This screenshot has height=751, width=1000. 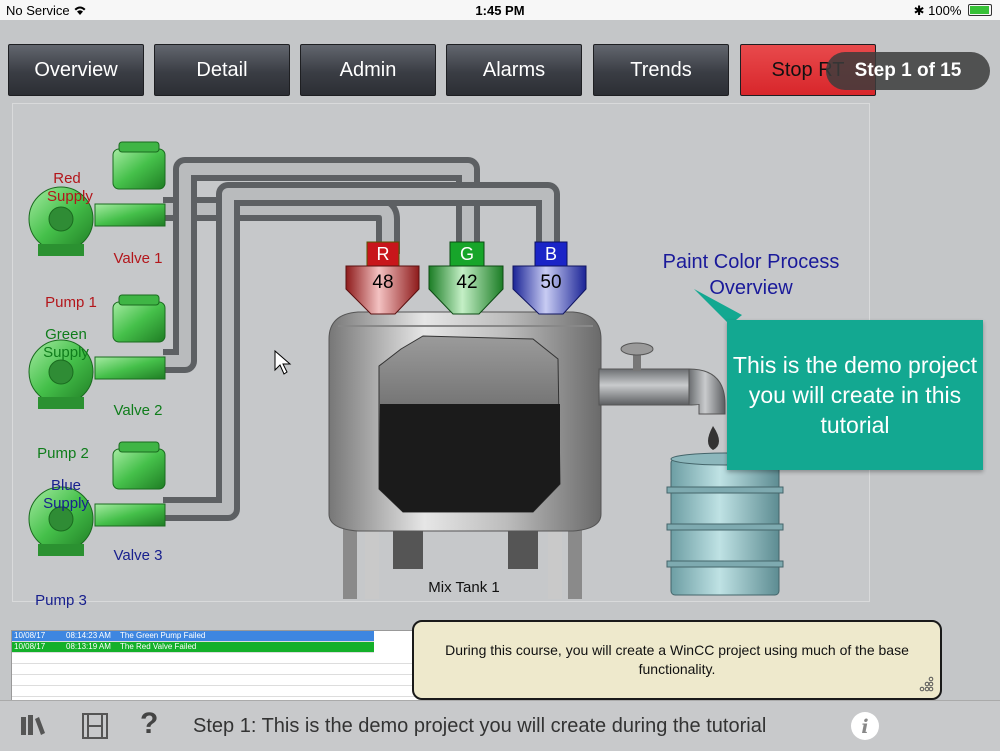 I want to click on library-icon, so click(x=33, y=726).